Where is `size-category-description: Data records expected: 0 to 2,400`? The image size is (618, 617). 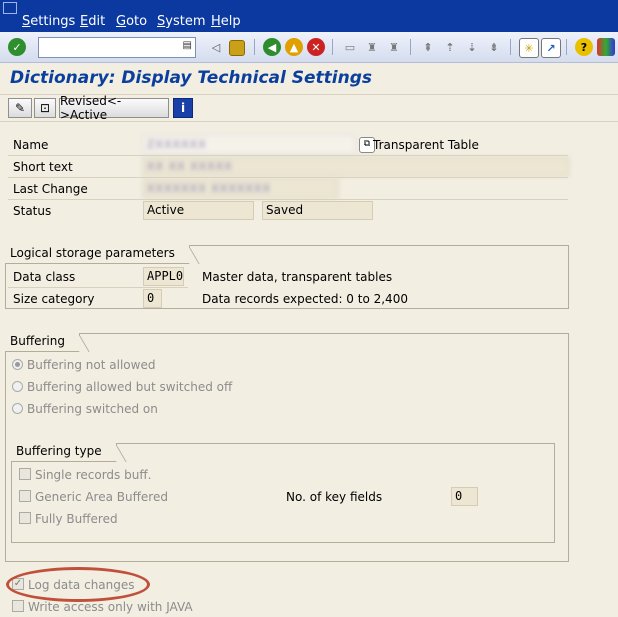 size-category-description: Data records expected: 0 to 2,400 is located at coordinates (305, 299).